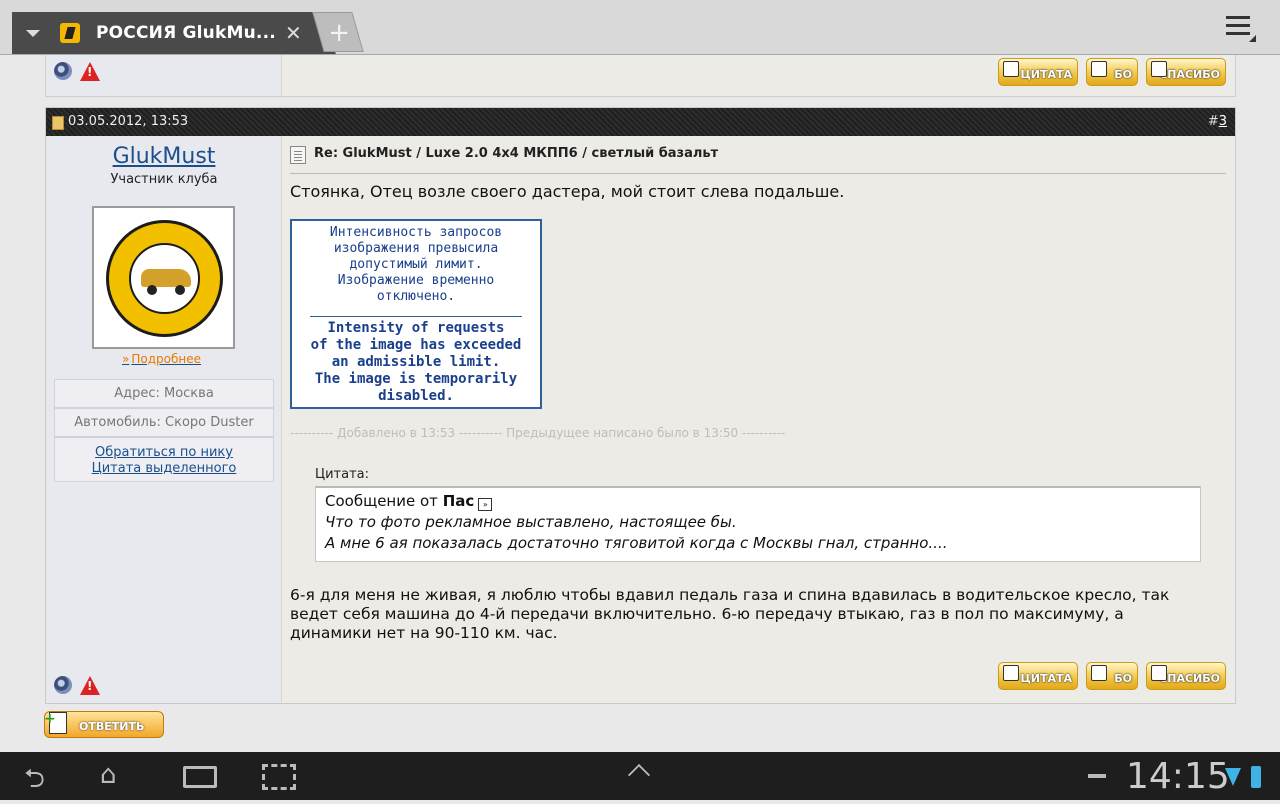 This screenshot has height=804, width=1280. Describe the element at coordinates (640, 122) in the screenshot. I see `post-header: 03.05.2012, 13:53 #3` at that location.